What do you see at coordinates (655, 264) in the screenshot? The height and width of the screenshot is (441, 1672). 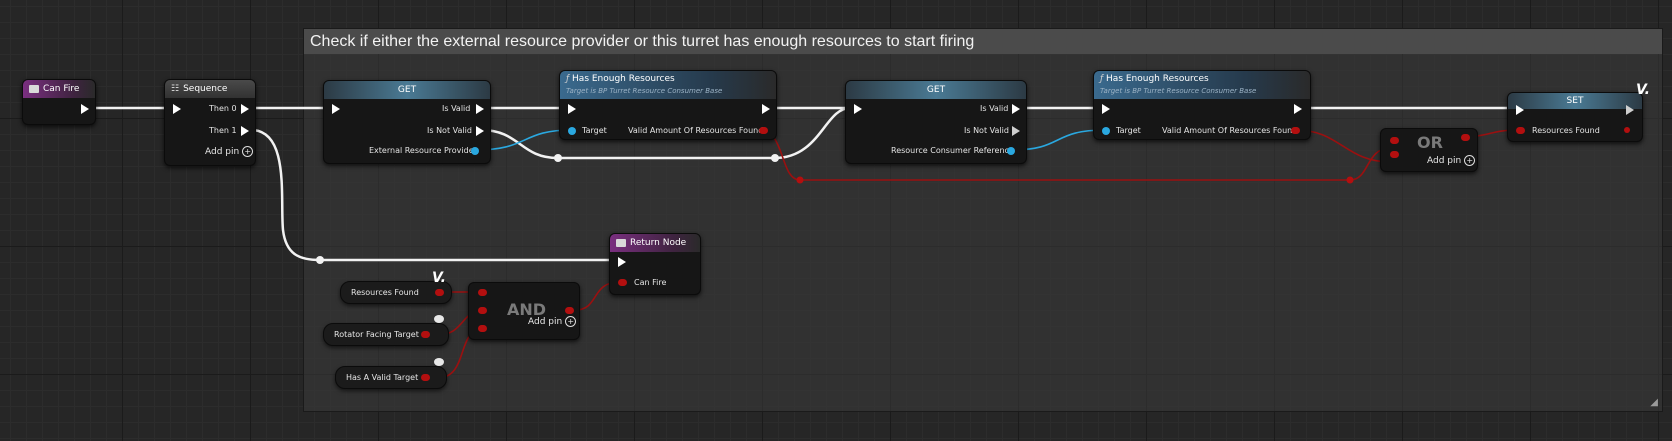 I see `return-node: Return Node Can Fire` at bounding box center [655, 264].